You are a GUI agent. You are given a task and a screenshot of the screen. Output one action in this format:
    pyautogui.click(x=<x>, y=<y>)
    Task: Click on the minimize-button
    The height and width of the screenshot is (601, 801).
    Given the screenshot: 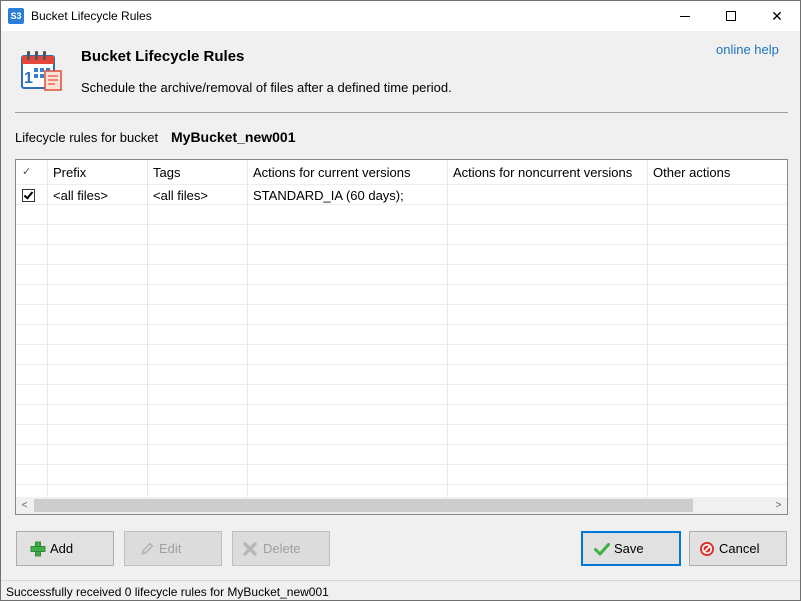 What is the action you would take?
    pyautogui.click(x=685, y=16)
    